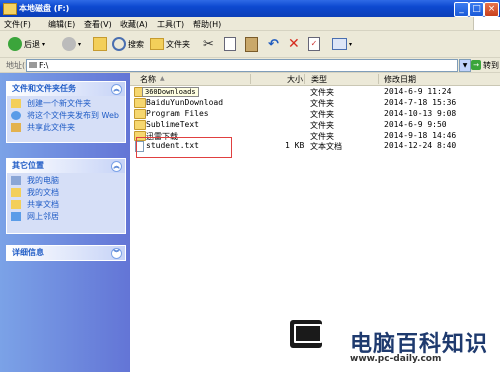 This screenshot has height=372, width=500. What do you see at coordinates (66, 192) in the screenshot?
I see `place-my-documents: 我的文档` at bounding box center [66, 192].